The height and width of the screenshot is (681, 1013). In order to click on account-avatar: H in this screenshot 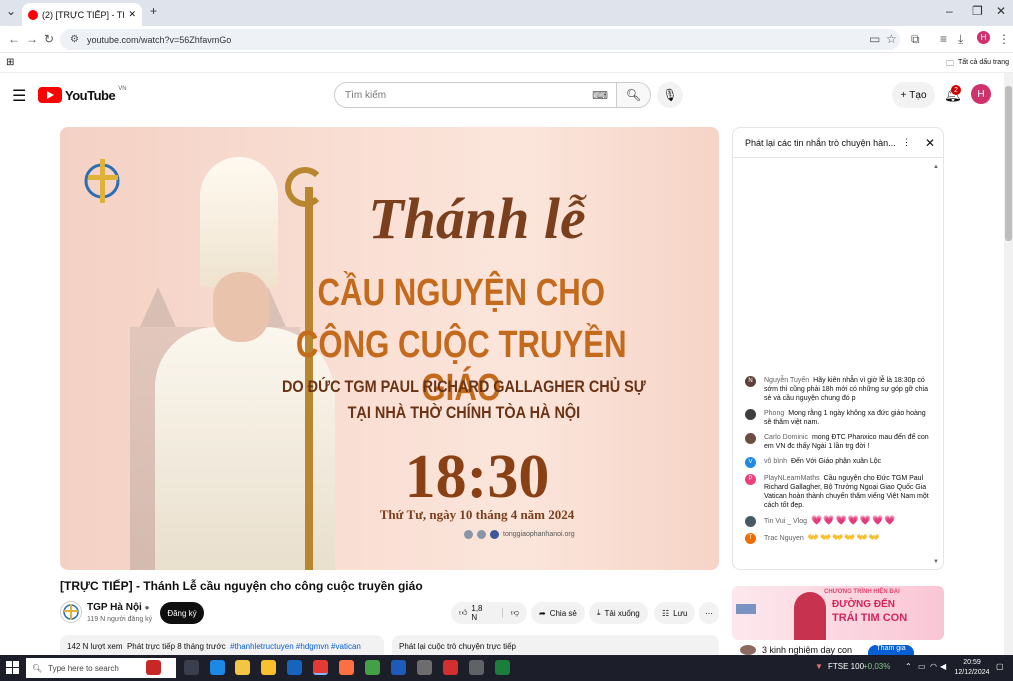, I will do `click(981, 94)`.